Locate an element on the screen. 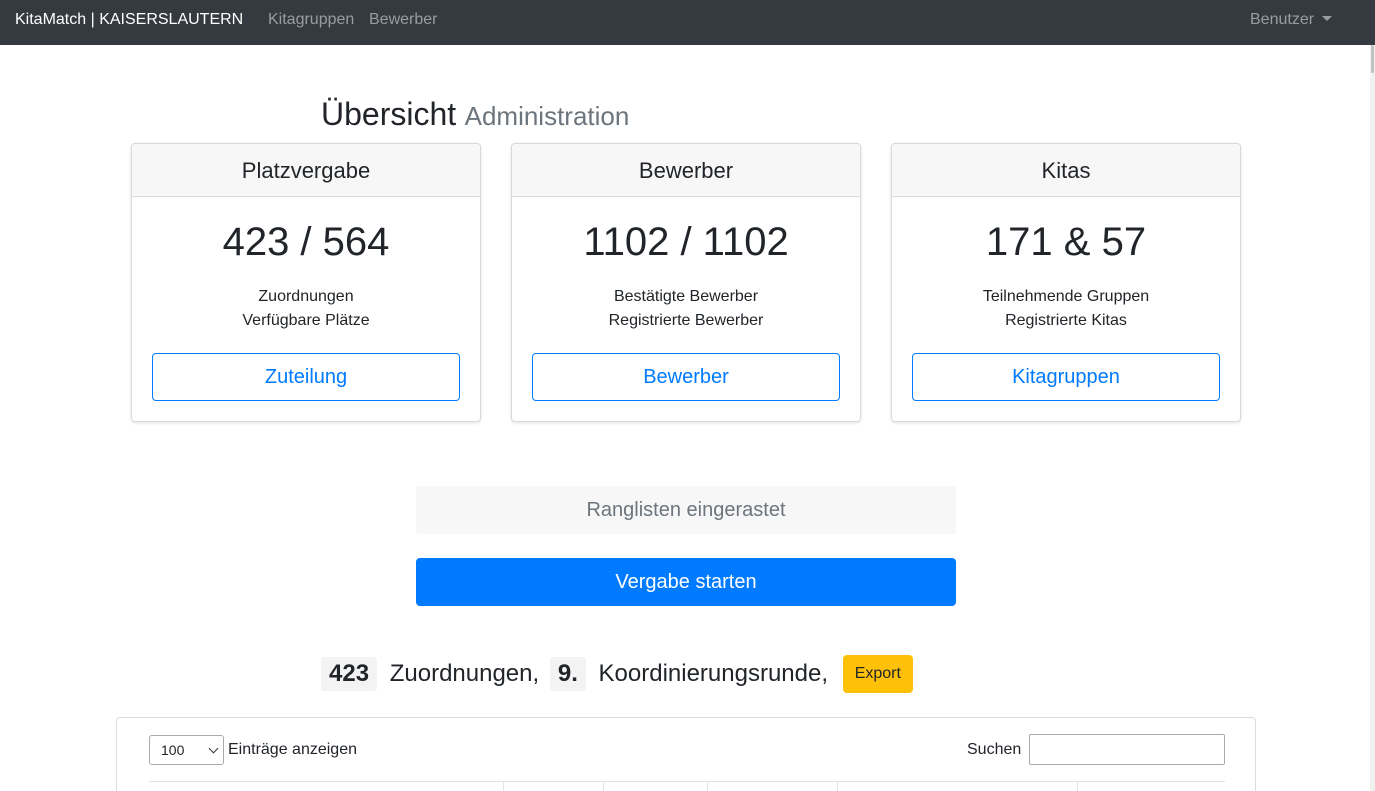  assignments-table-panel: 100 Einträge anzeigen Suchen is located at coordinates (686, 754).